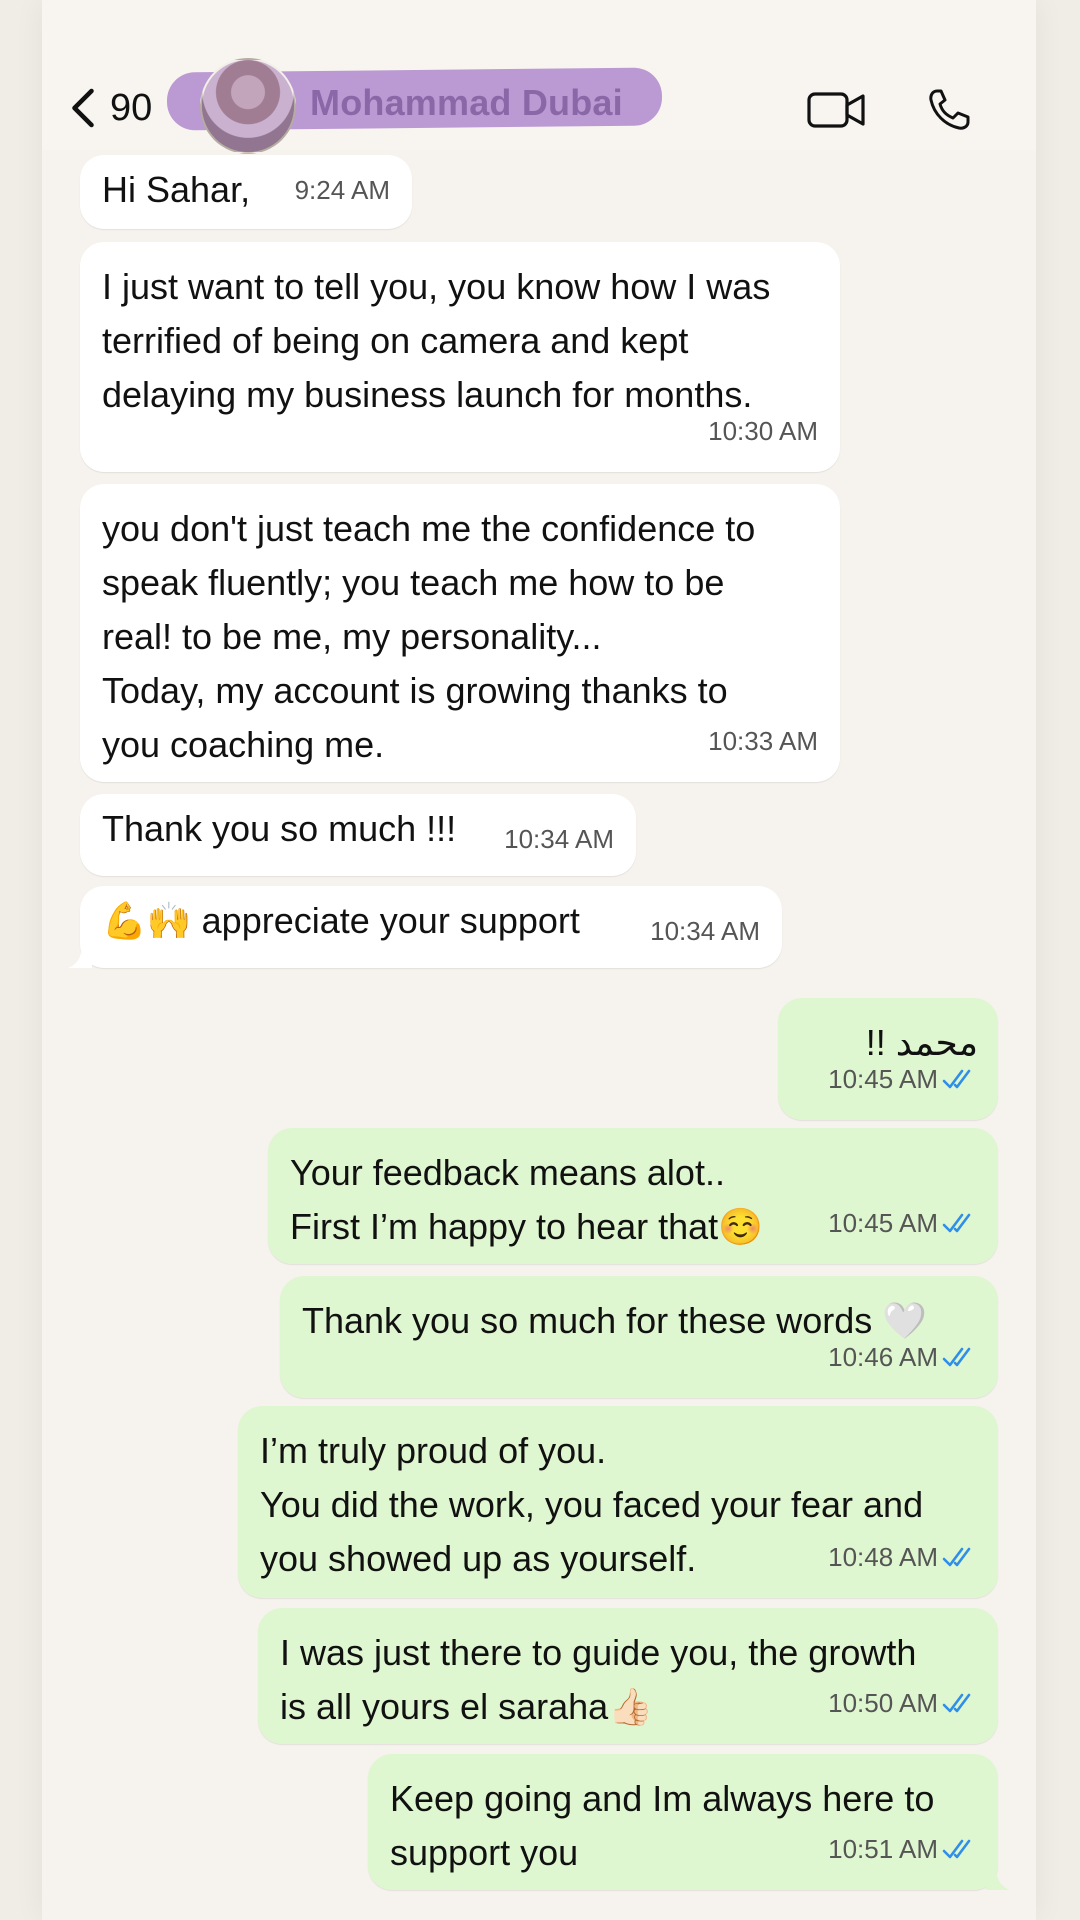  I want to click on chevron-left-icon, so click(83, 108).